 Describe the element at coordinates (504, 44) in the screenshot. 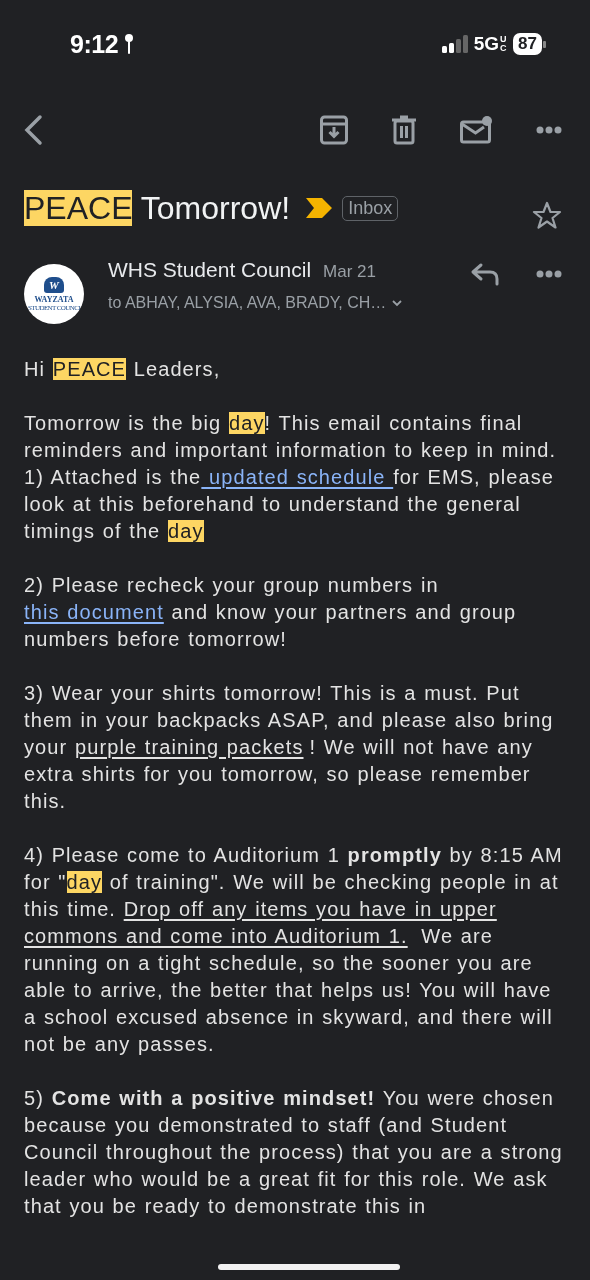

I see `network-sub-label: UC` at that location.